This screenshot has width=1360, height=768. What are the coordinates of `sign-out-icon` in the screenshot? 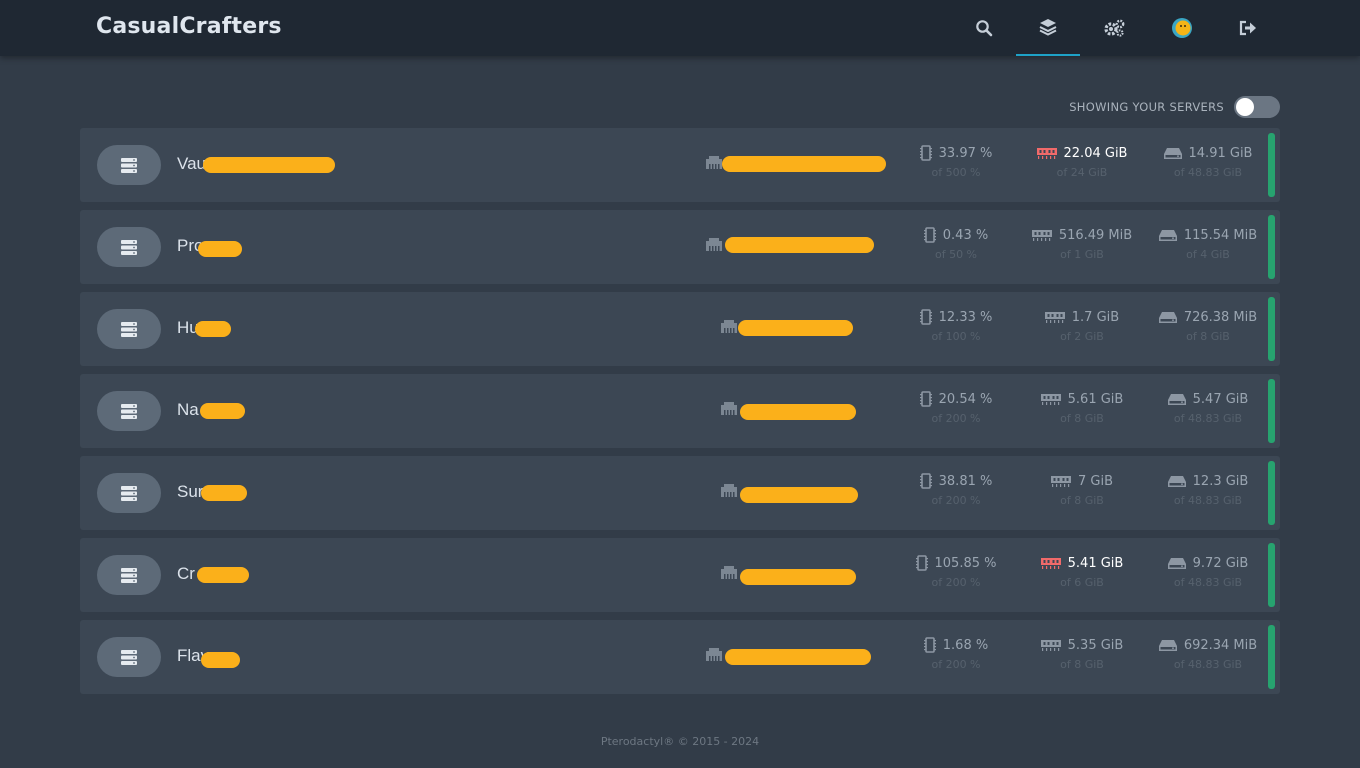 It's located at (1248, 28).